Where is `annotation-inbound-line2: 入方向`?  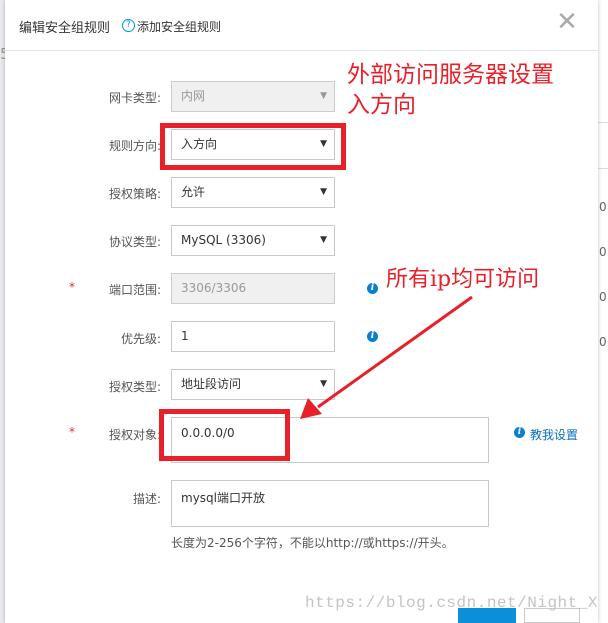 annotation-inbound-line2: 入方向 is located at coordinates (381, 105).